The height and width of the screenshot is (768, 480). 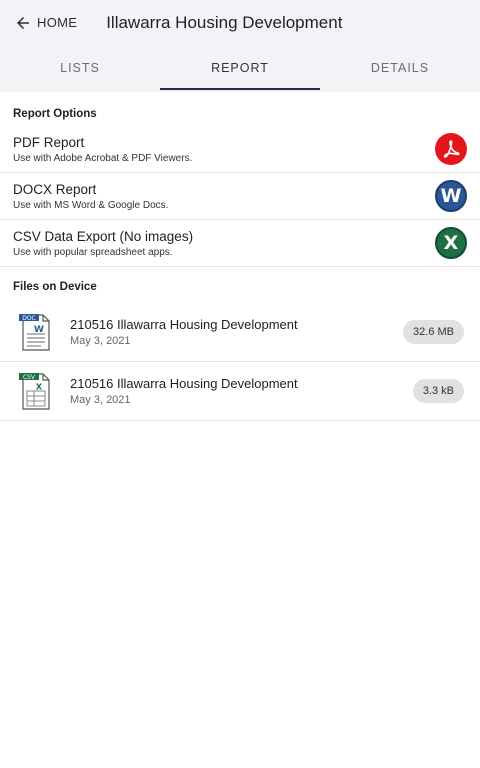 I want to click on pdf-report-desc: Use with Adobe Acrobat & PDF Viewers., so click(x=103, y=158).